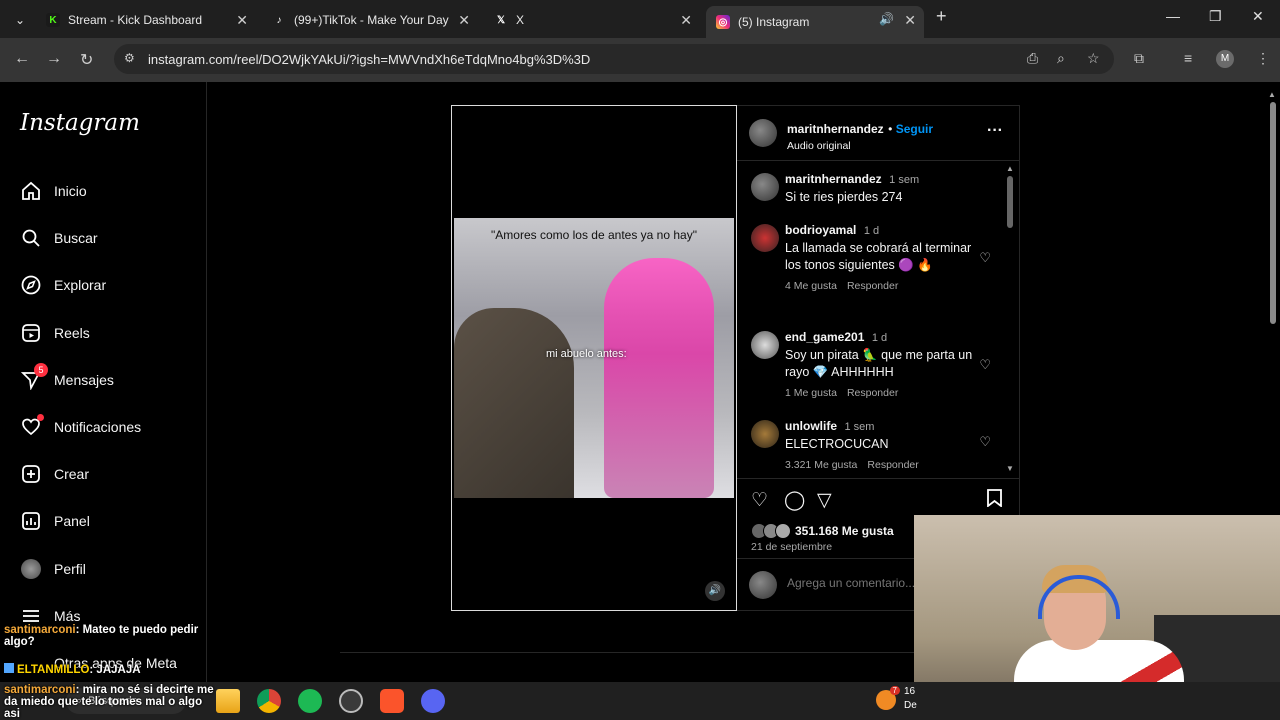 The width and height of the screenshot is (1280, 720). Describe the element at coordinates (54, 59) in the screenshot. I see `forward-arrow-icon: →` at that location.